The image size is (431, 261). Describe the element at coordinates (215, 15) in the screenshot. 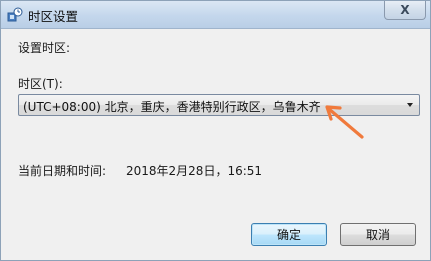

I see `title-bar: 时区设置 X` at that location.